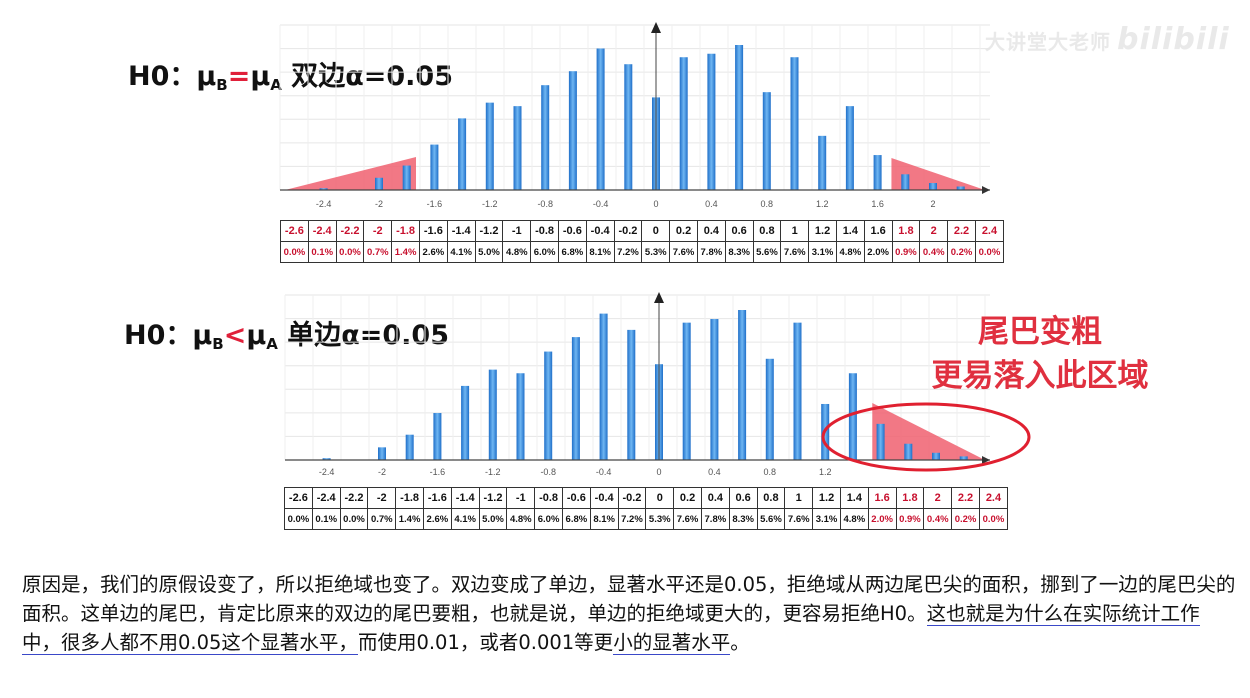 This screenshot has height=698, width=1250. Describe the element at coordinates (604, 472) in the screenshot. I see `chart2-tick-label: -0.4` at that location.